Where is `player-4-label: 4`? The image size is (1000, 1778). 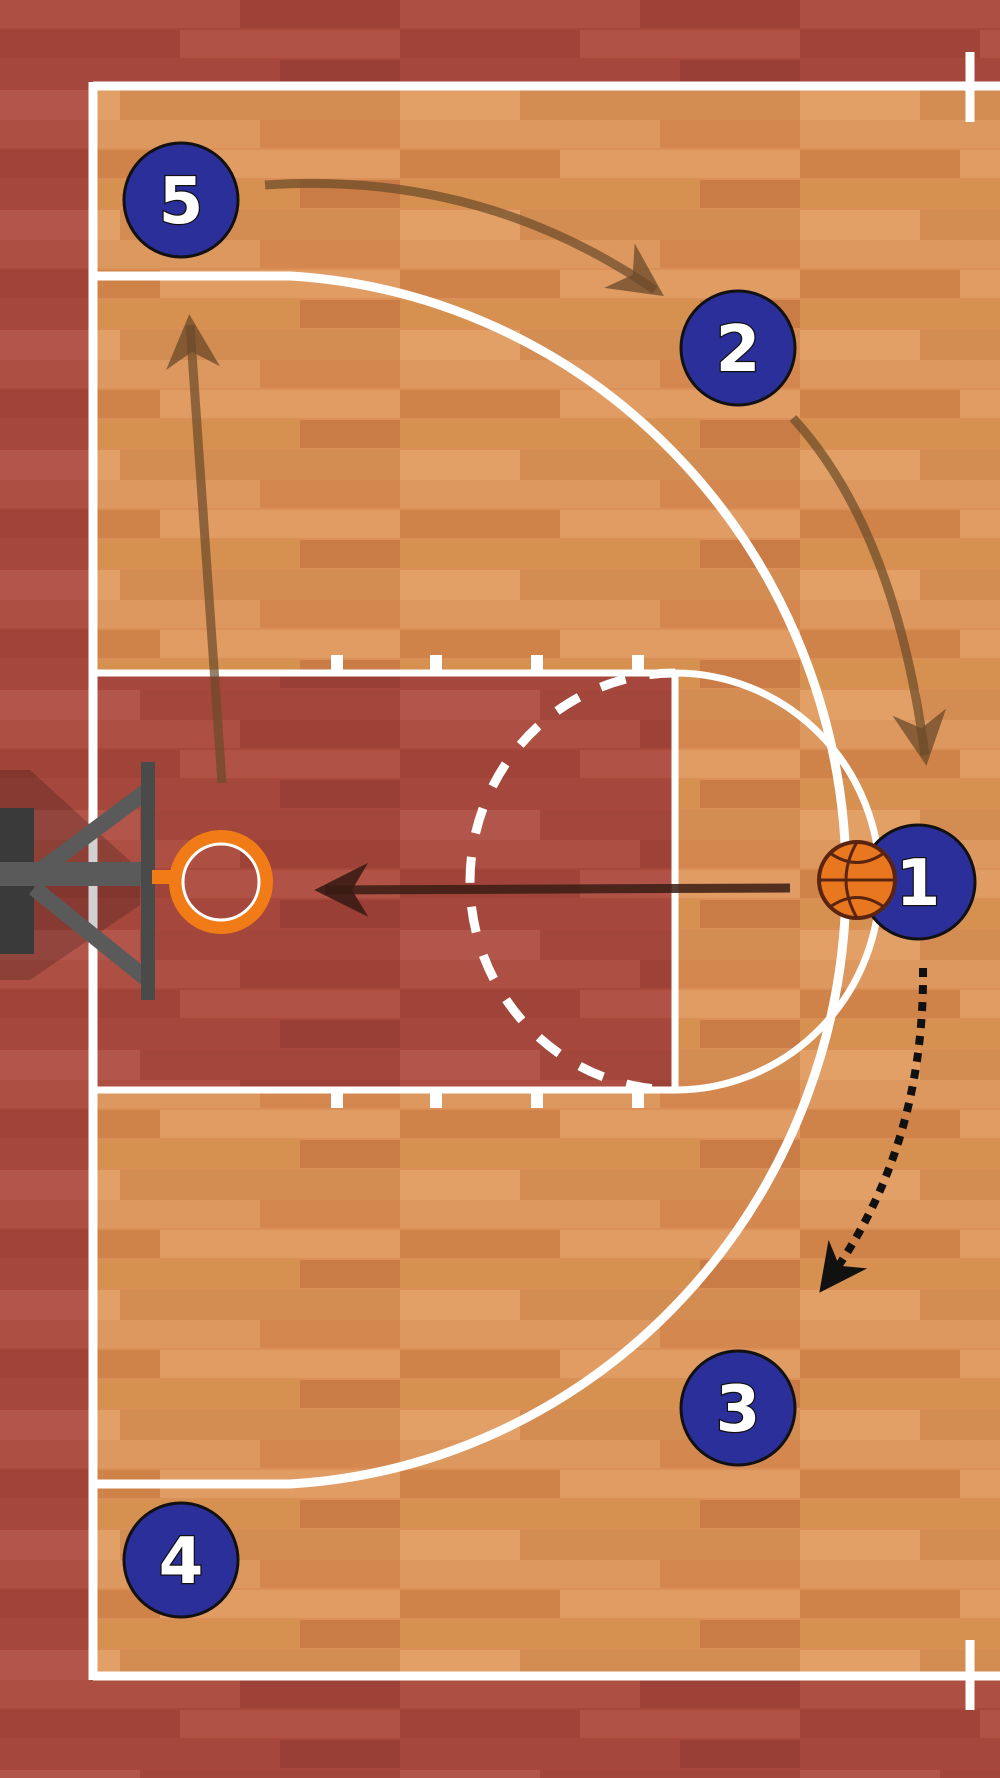 player-4-label: 4 is located at coordinates (181, 1562).